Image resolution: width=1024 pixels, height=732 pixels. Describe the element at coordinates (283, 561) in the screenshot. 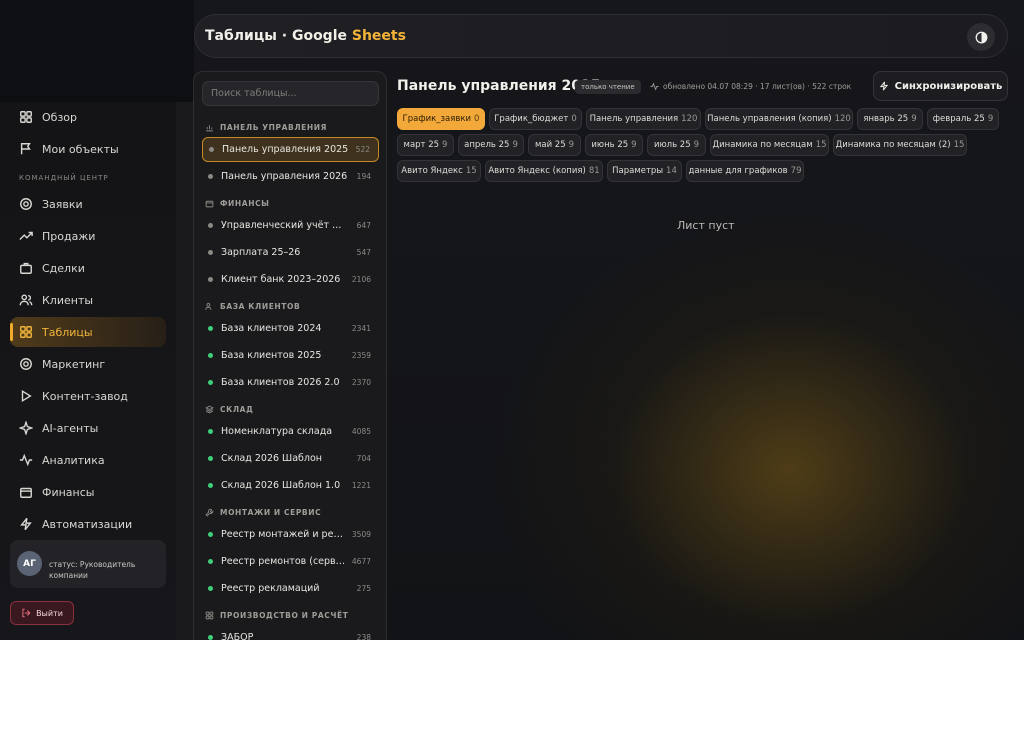

I see `table-item-label: Реестр ремонтов (сервис)` at that location.